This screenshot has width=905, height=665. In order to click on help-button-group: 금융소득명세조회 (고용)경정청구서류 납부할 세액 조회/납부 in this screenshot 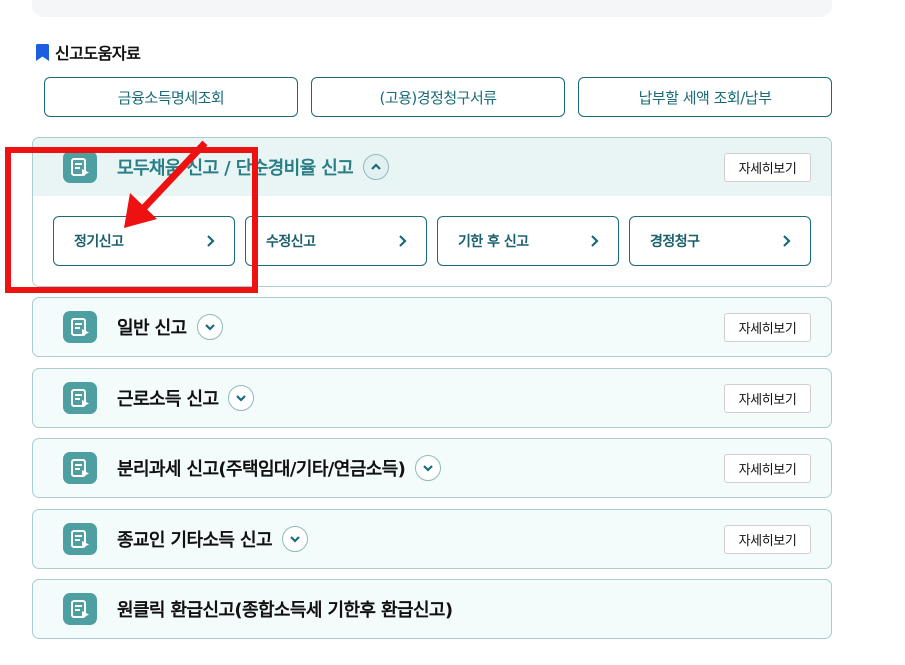, I will do `click(438, 97)`.